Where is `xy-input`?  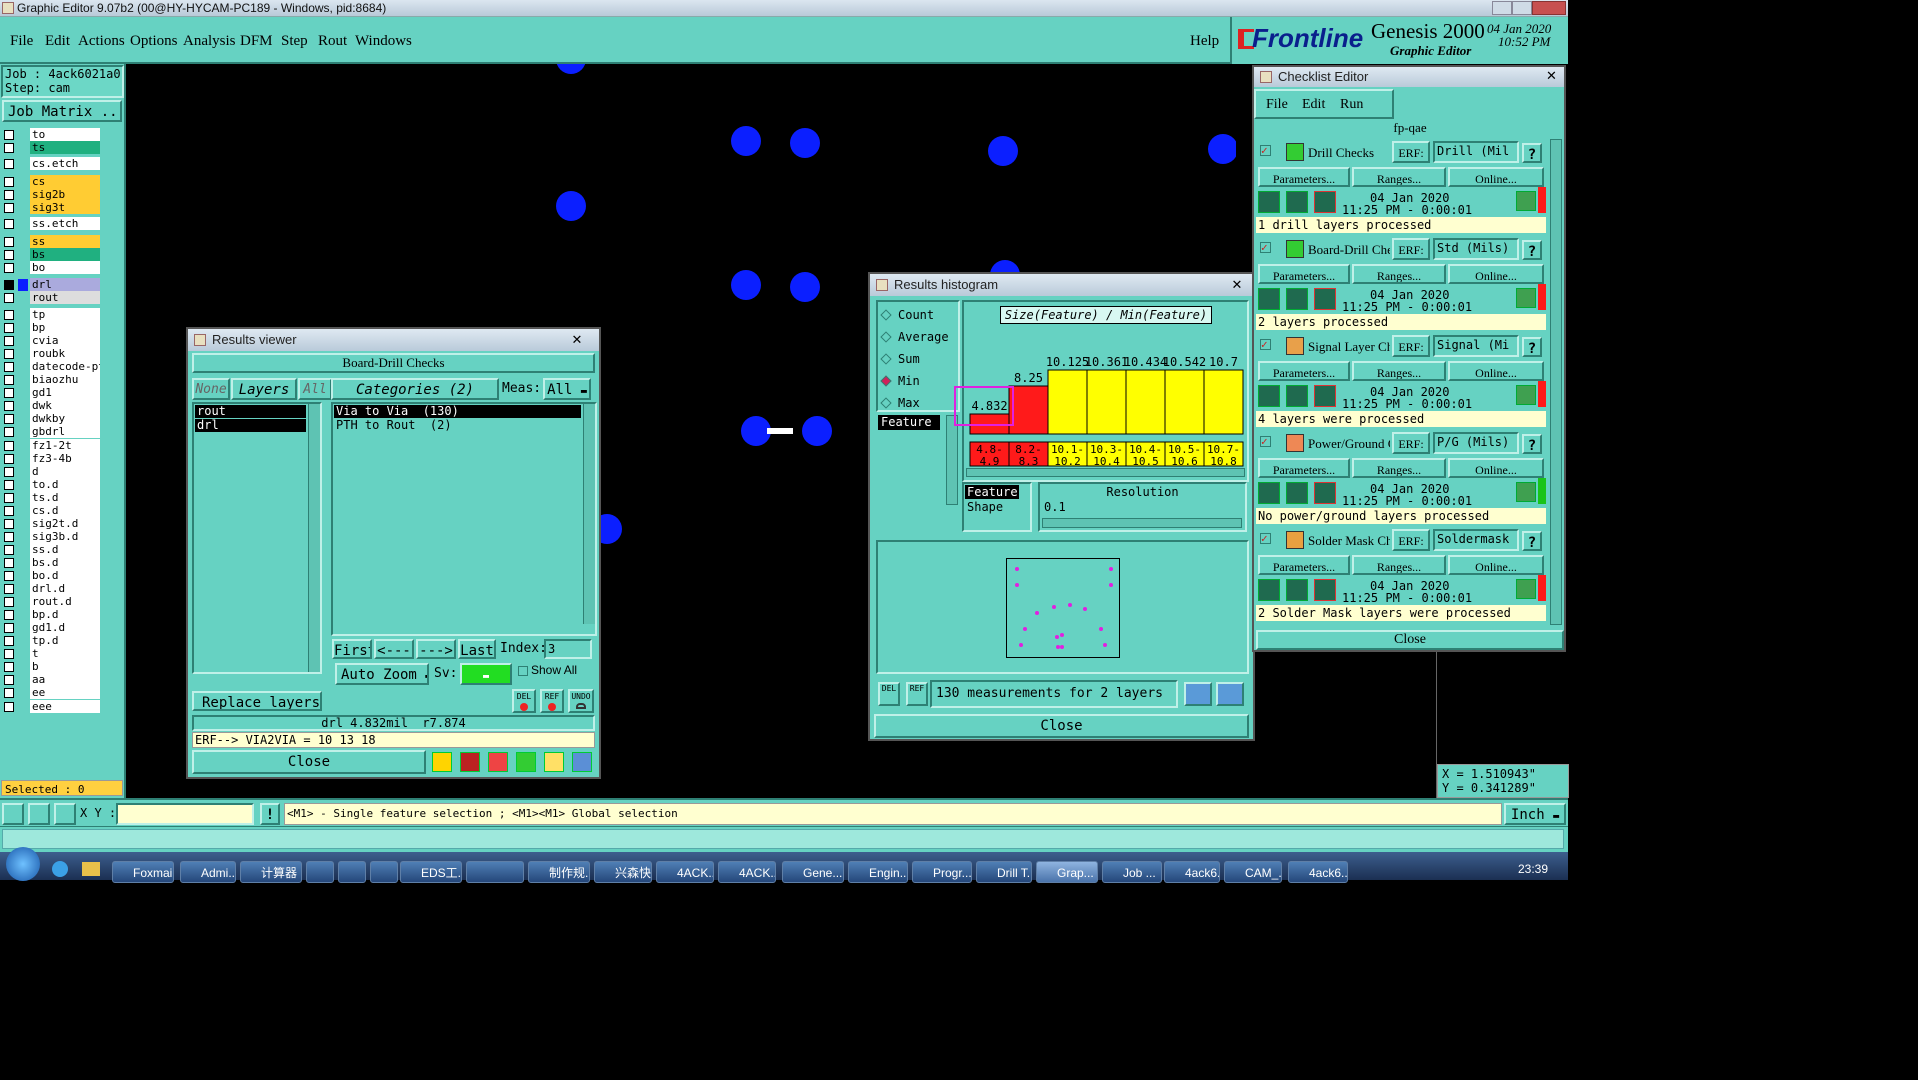
xy-input is located at coordinates (185, 814).